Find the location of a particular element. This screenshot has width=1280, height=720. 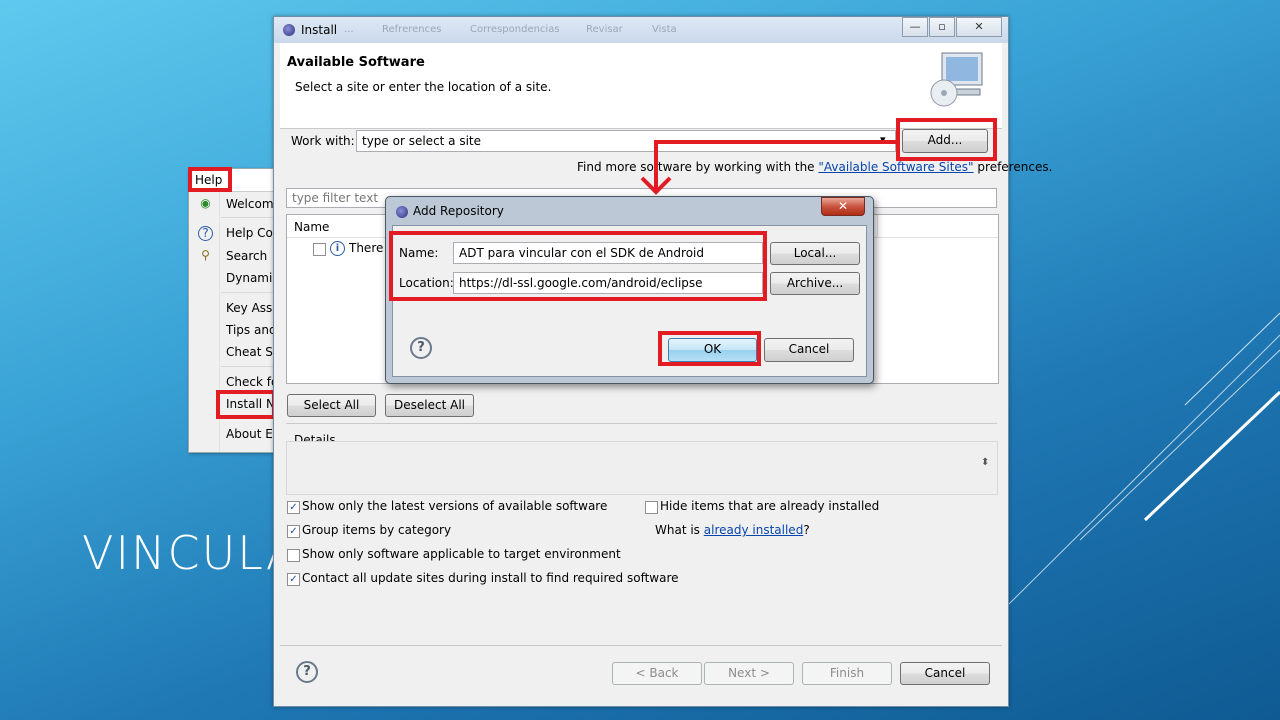

dialog-title: Add Repository is located at coordinates (458, 211).